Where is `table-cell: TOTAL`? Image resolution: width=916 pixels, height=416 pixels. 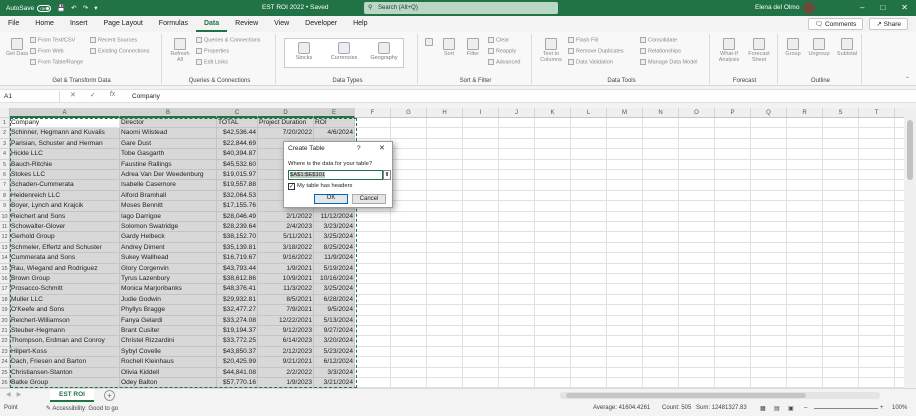
table-cell: TOTAL is located at coordinates (237, 123).